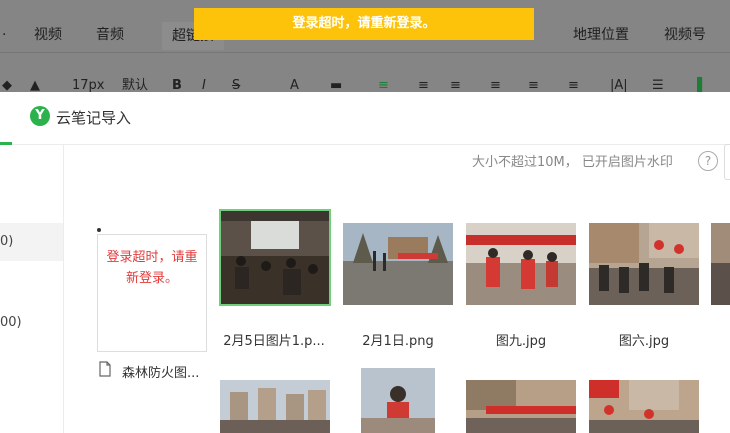  What do you see at coordinates (31, 323) in the screenshot?
I see `sidebar-item-folder-2: 00)` at bounding box center [31, 323].